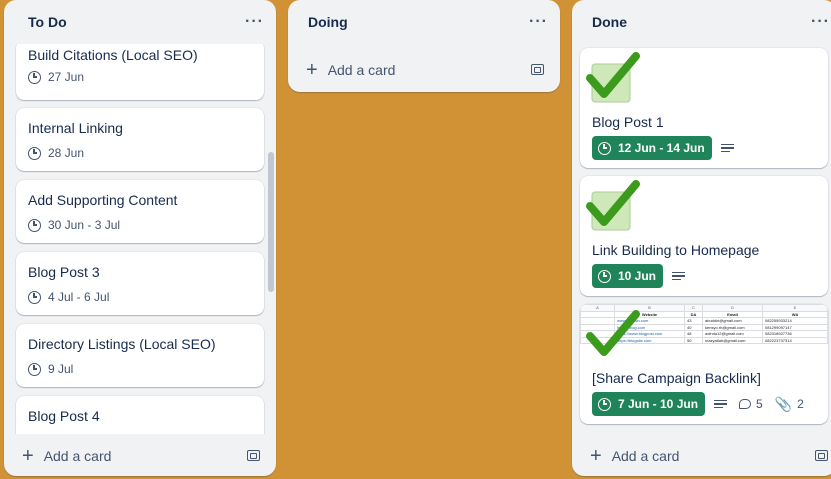 This screenshot has width=831, height=479. What do you see at coordinates (64, 416) in the screenshot?
I see `card-title: Blog Post 4` at bounding box center [64, 416].